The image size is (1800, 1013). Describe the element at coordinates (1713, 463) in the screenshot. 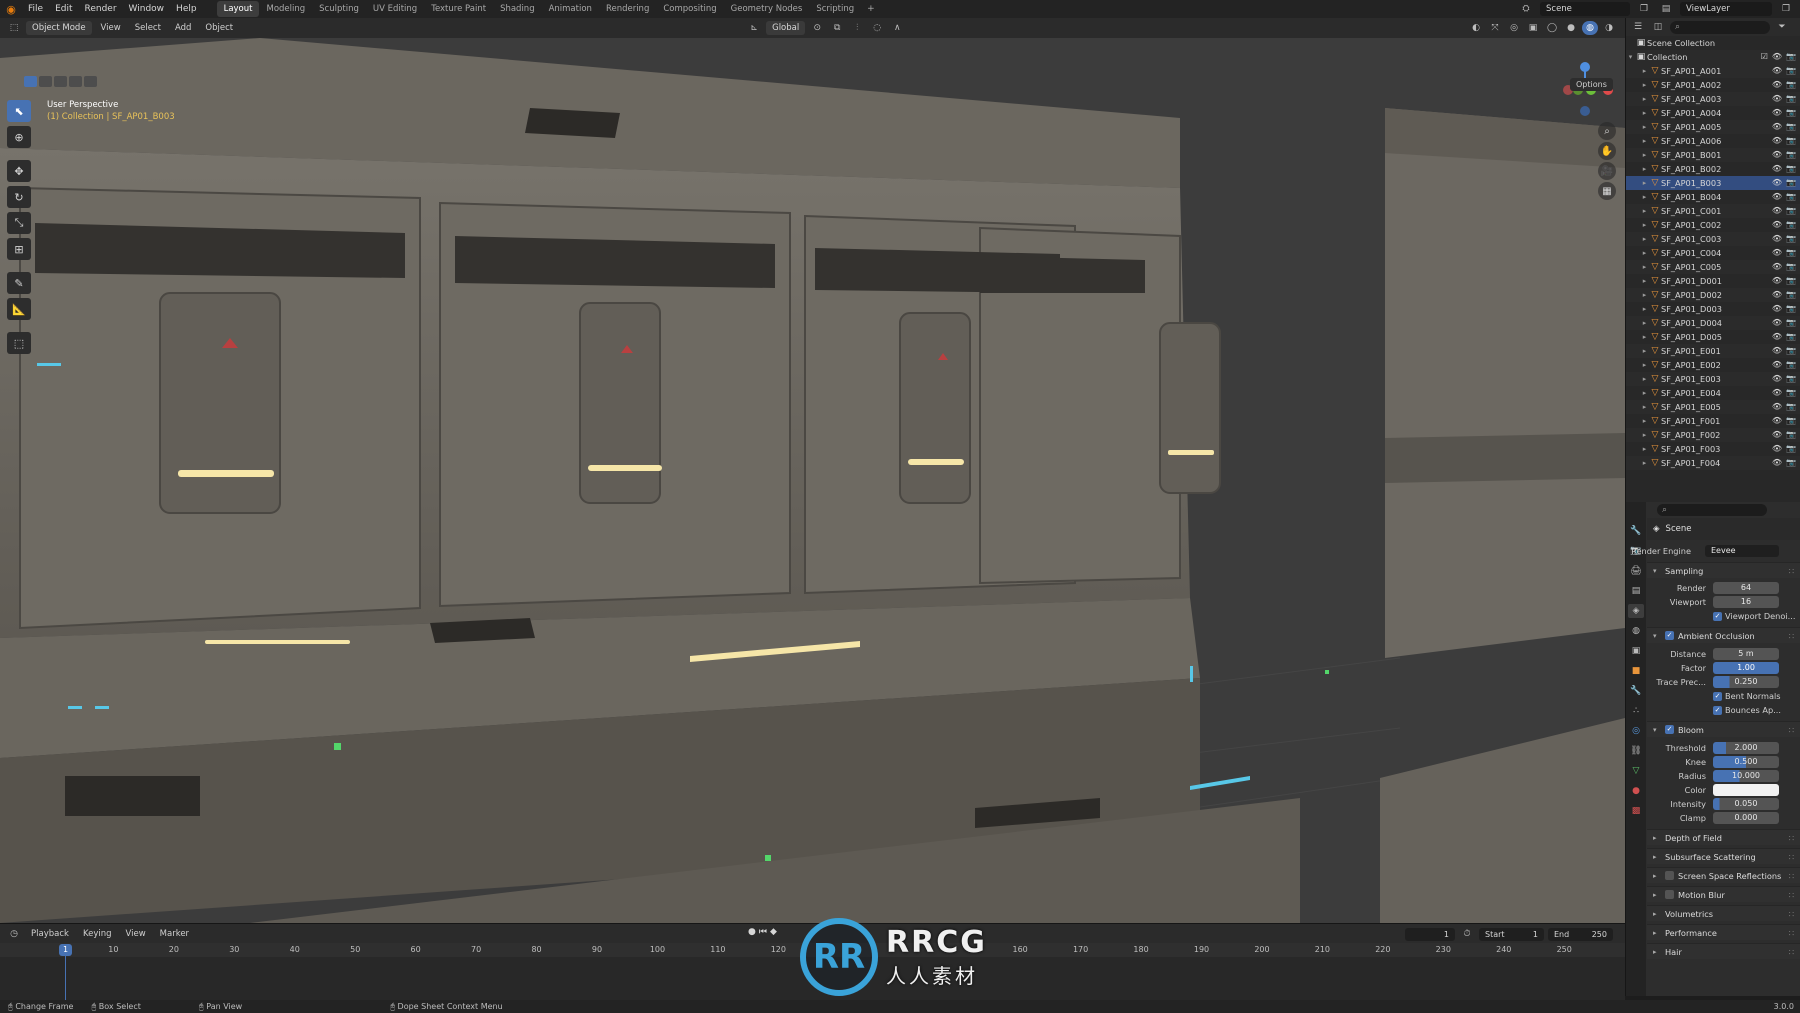

I see `outliner-object-row: ▸ ▽ SF_AP01_F004 👁 📷` at that location.